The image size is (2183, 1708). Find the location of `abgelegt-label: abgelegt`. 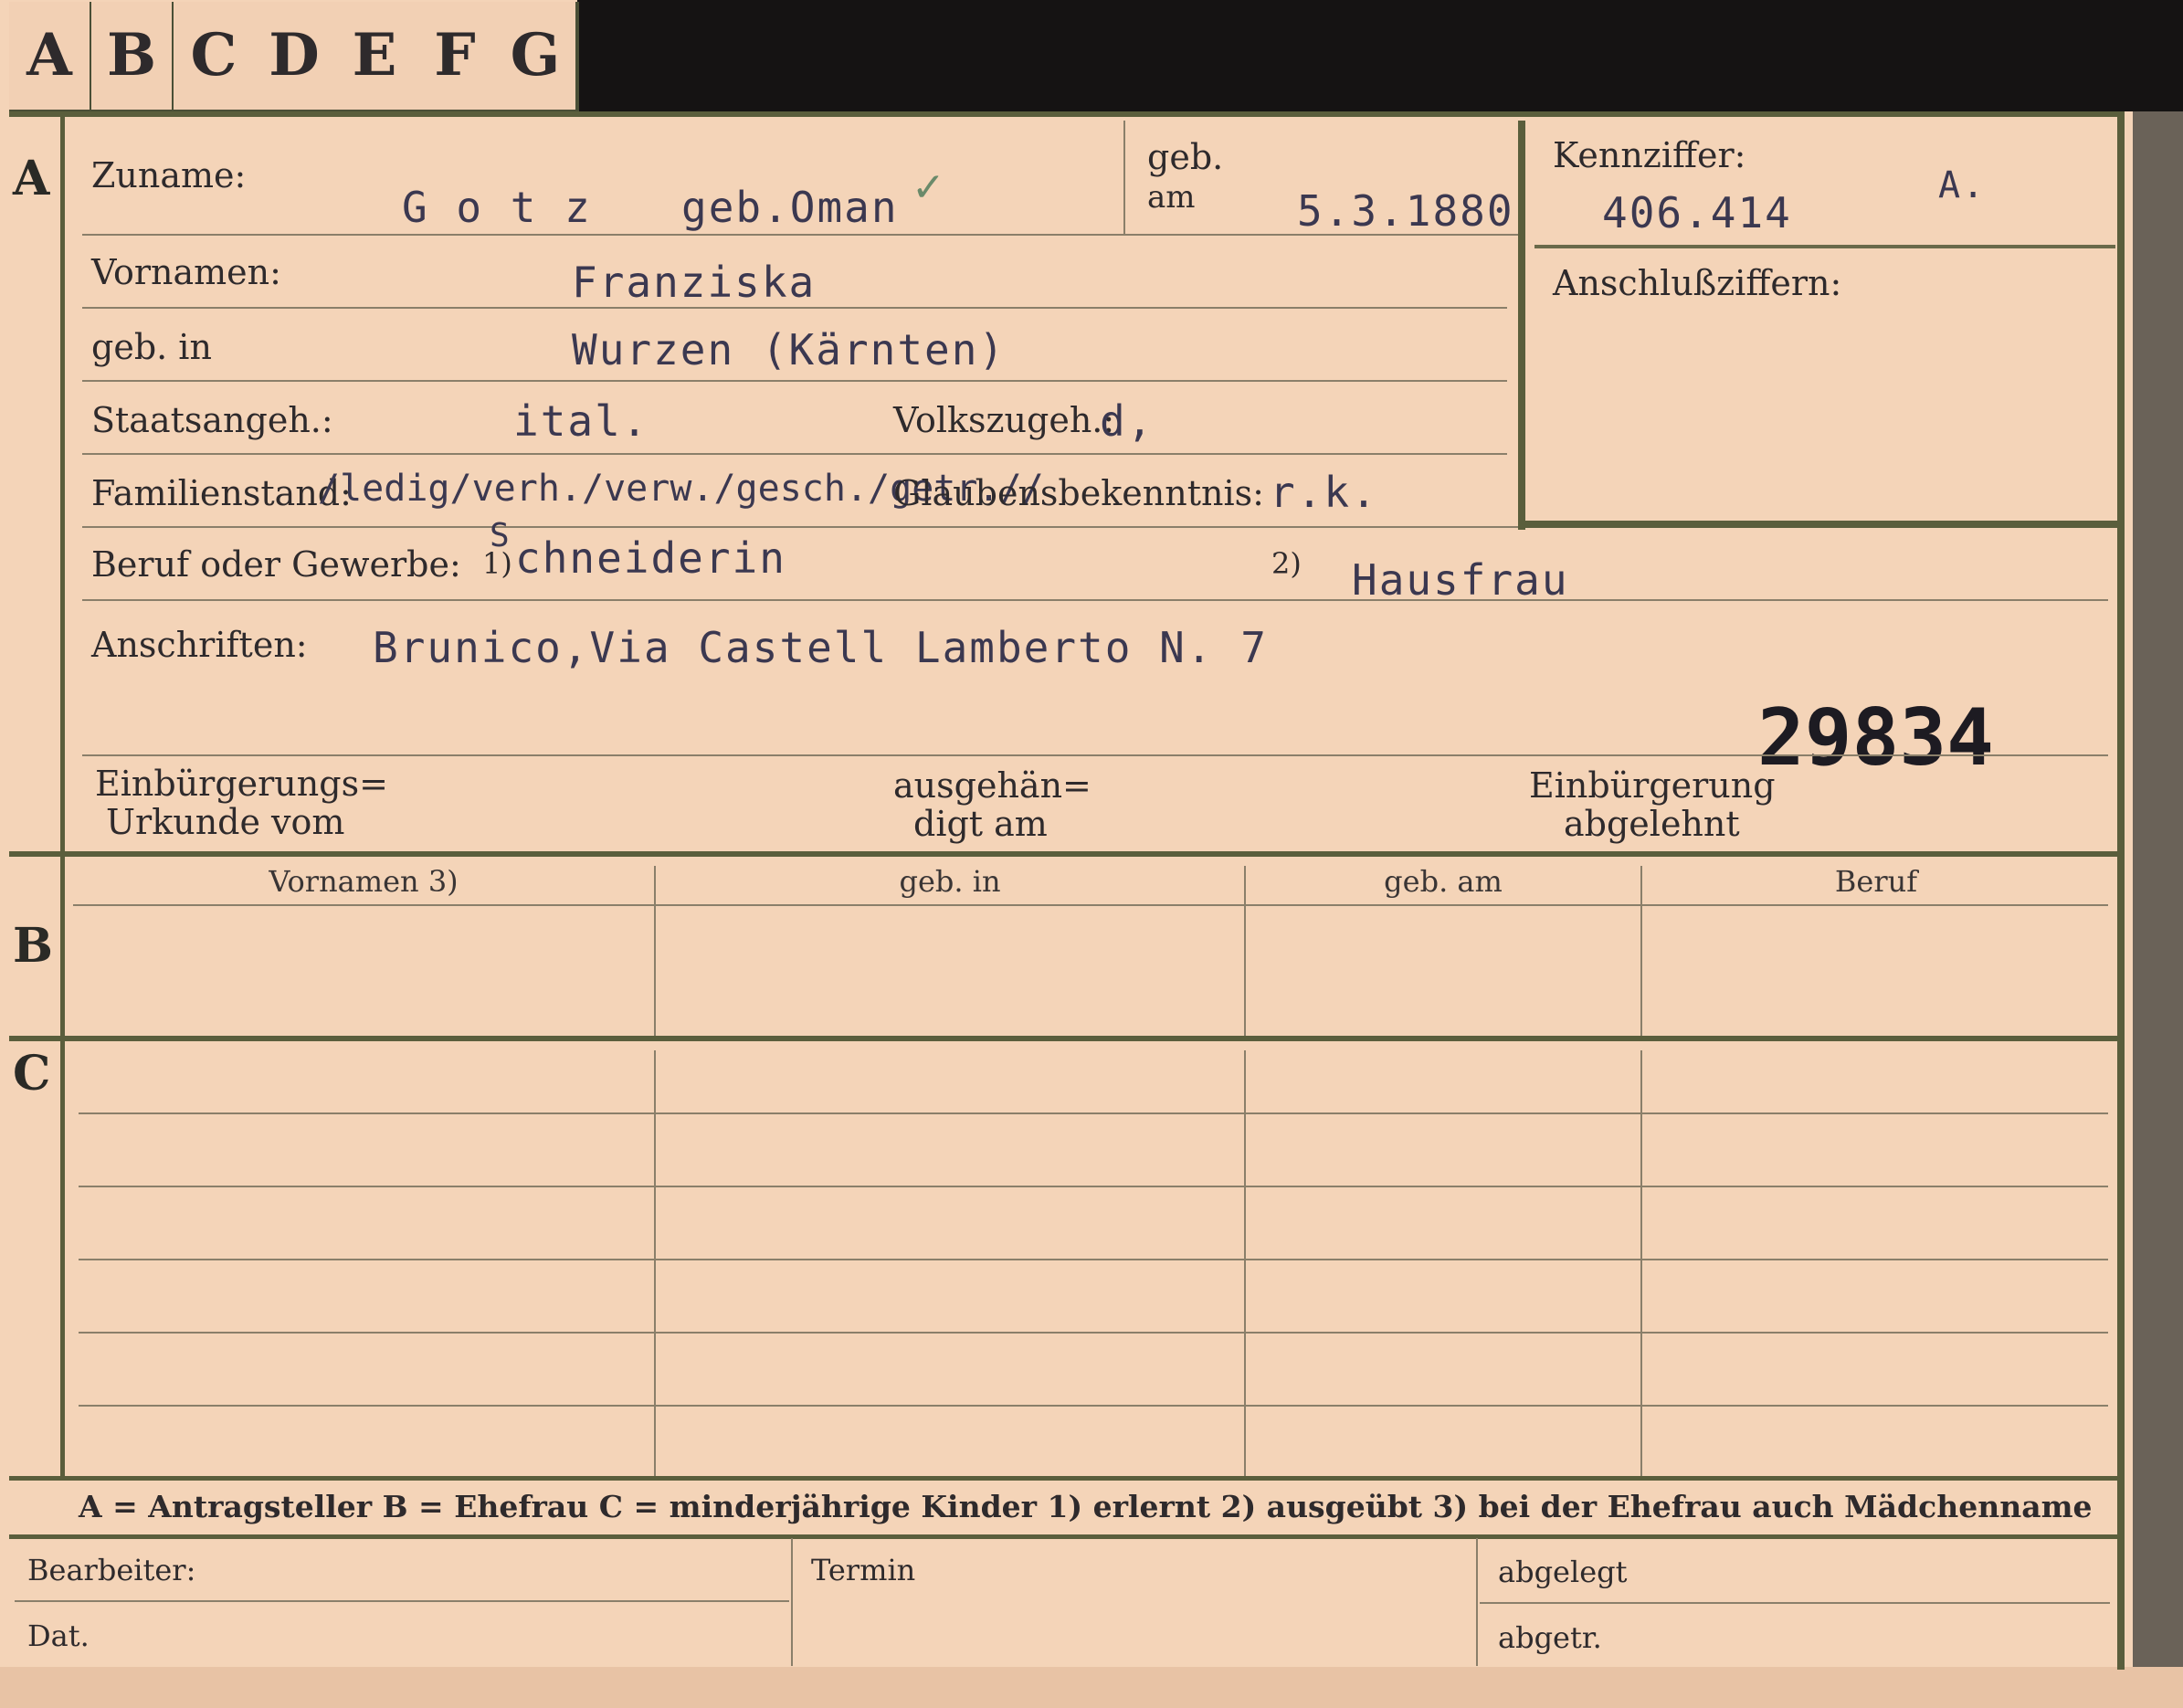

abgelegt-label: abgelegt is located at coordinates (1563, 1572).